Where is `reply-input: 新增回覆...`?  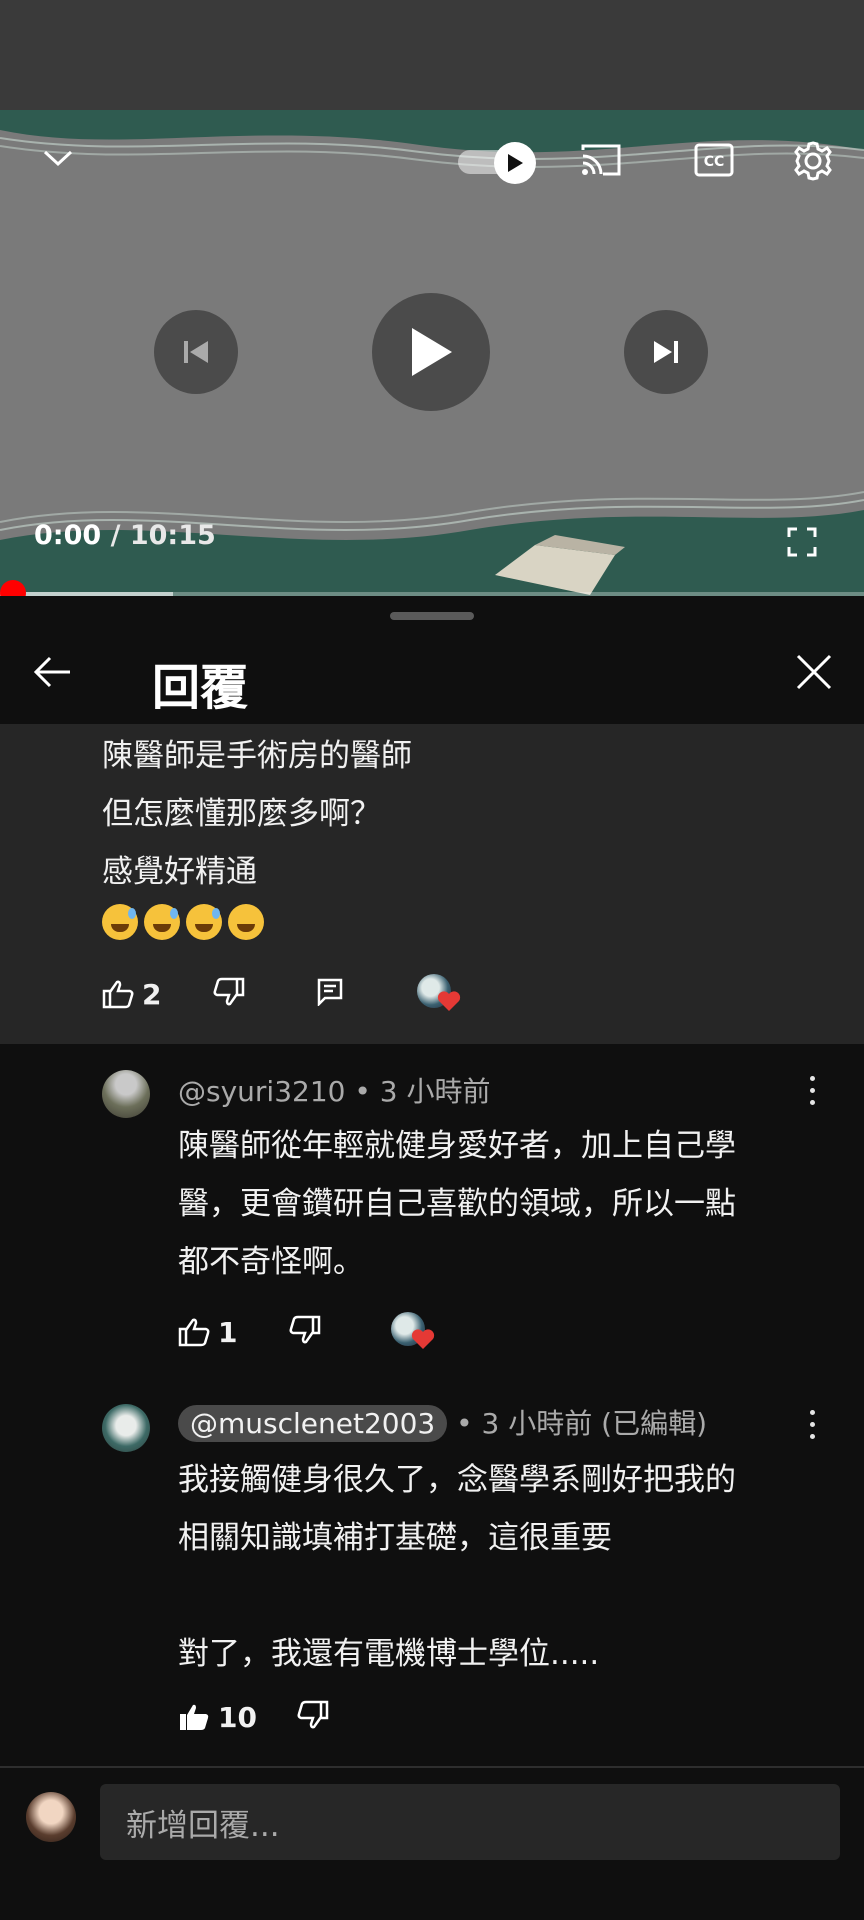
reply-input: 新增回覆... is located at coordinates (470, 1822).